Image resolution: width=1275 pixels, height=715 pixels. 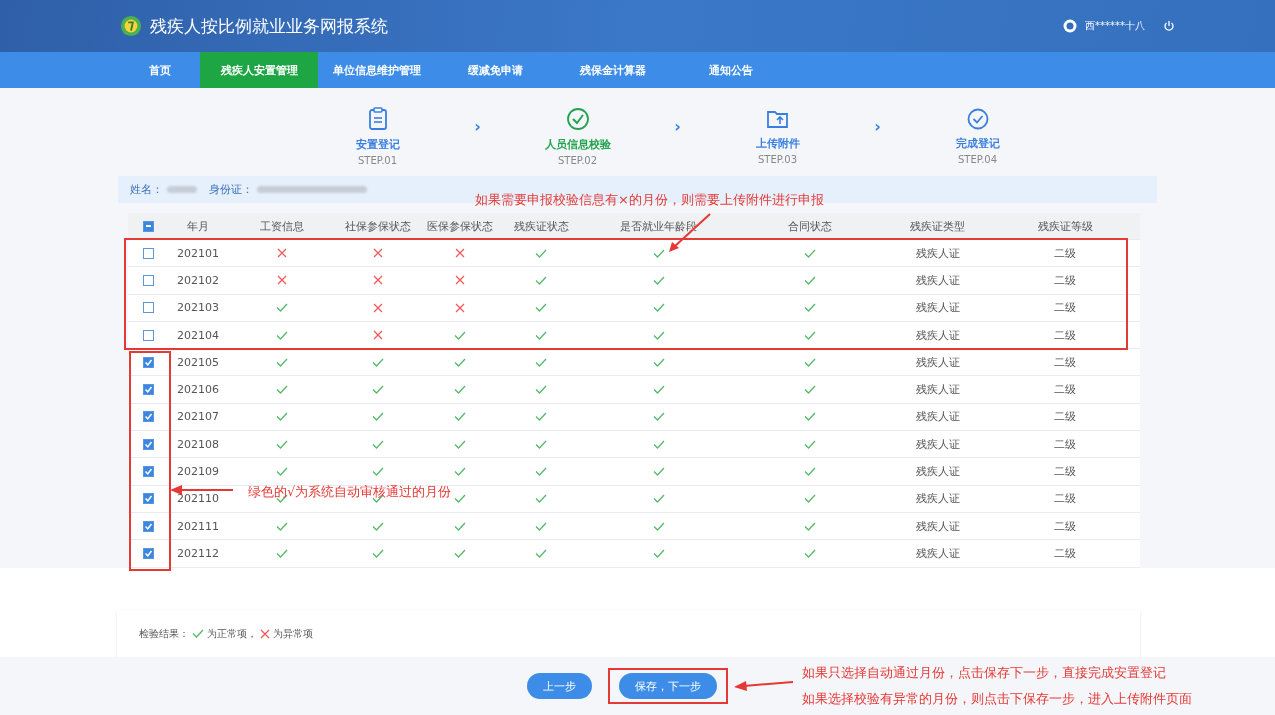 I want to click on column-header: 工资信息, so click(x=281, y=226).